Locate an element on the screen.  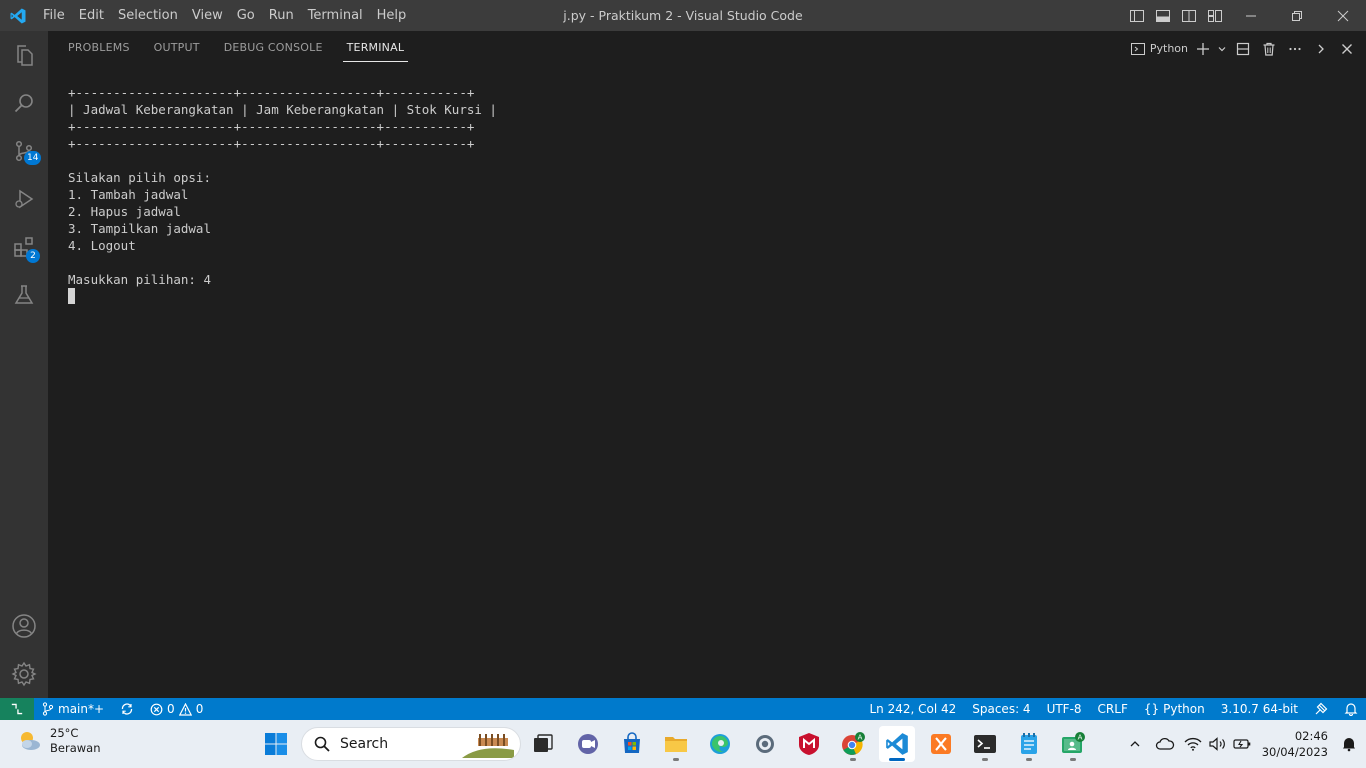
tab-problems: PROBLEMS is located at coordinates (99, 48).